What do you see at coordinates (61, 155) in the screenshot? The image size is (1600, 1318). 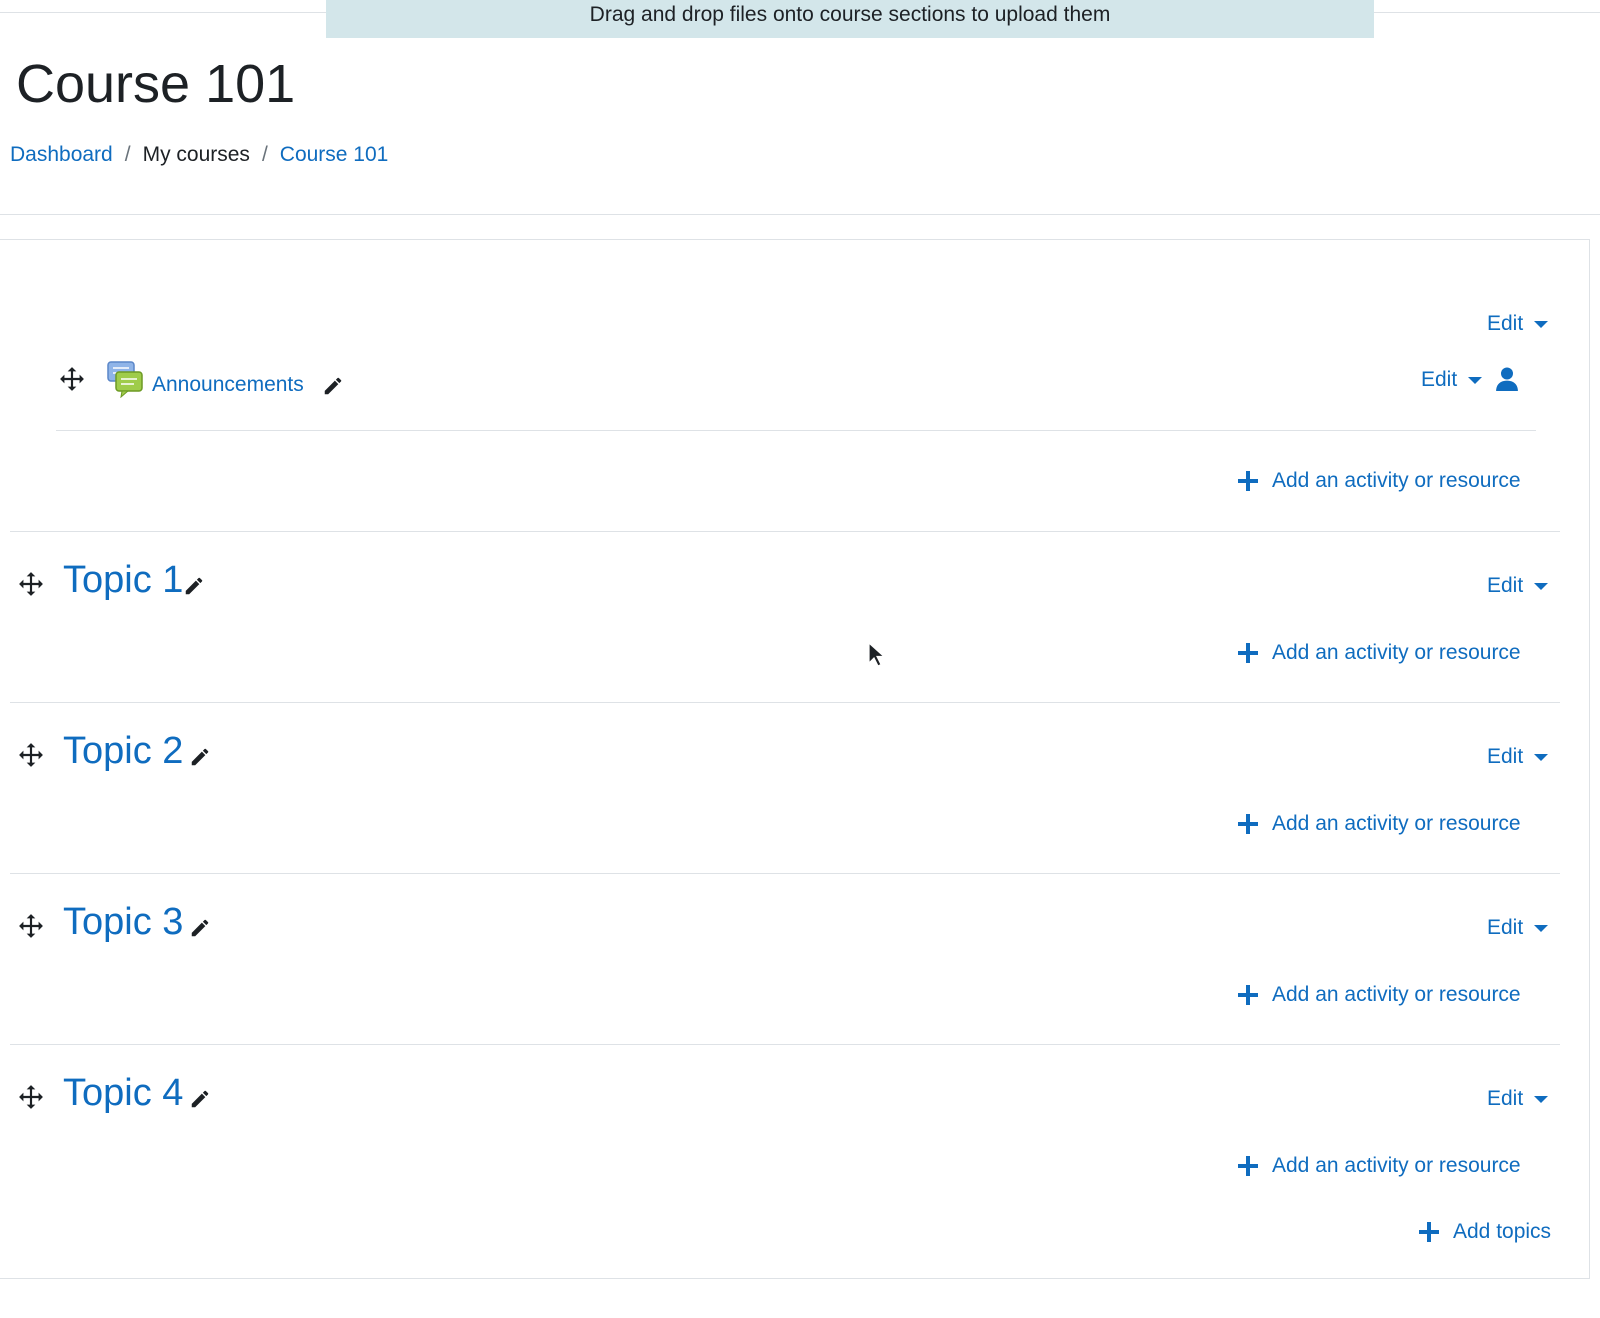 I see `breadcrumb-dashboard: Dashboard` at bounding box center [61, 155].